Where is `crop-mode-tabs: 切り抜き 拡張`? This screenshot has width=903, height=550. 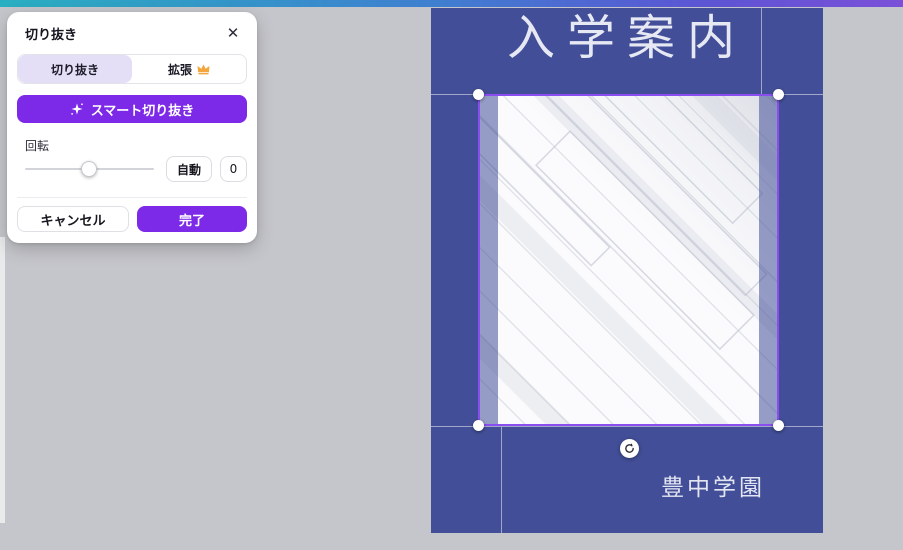
crop-mode-tabs: 切り抜き 拡張 is located at coordinates (132, 69).